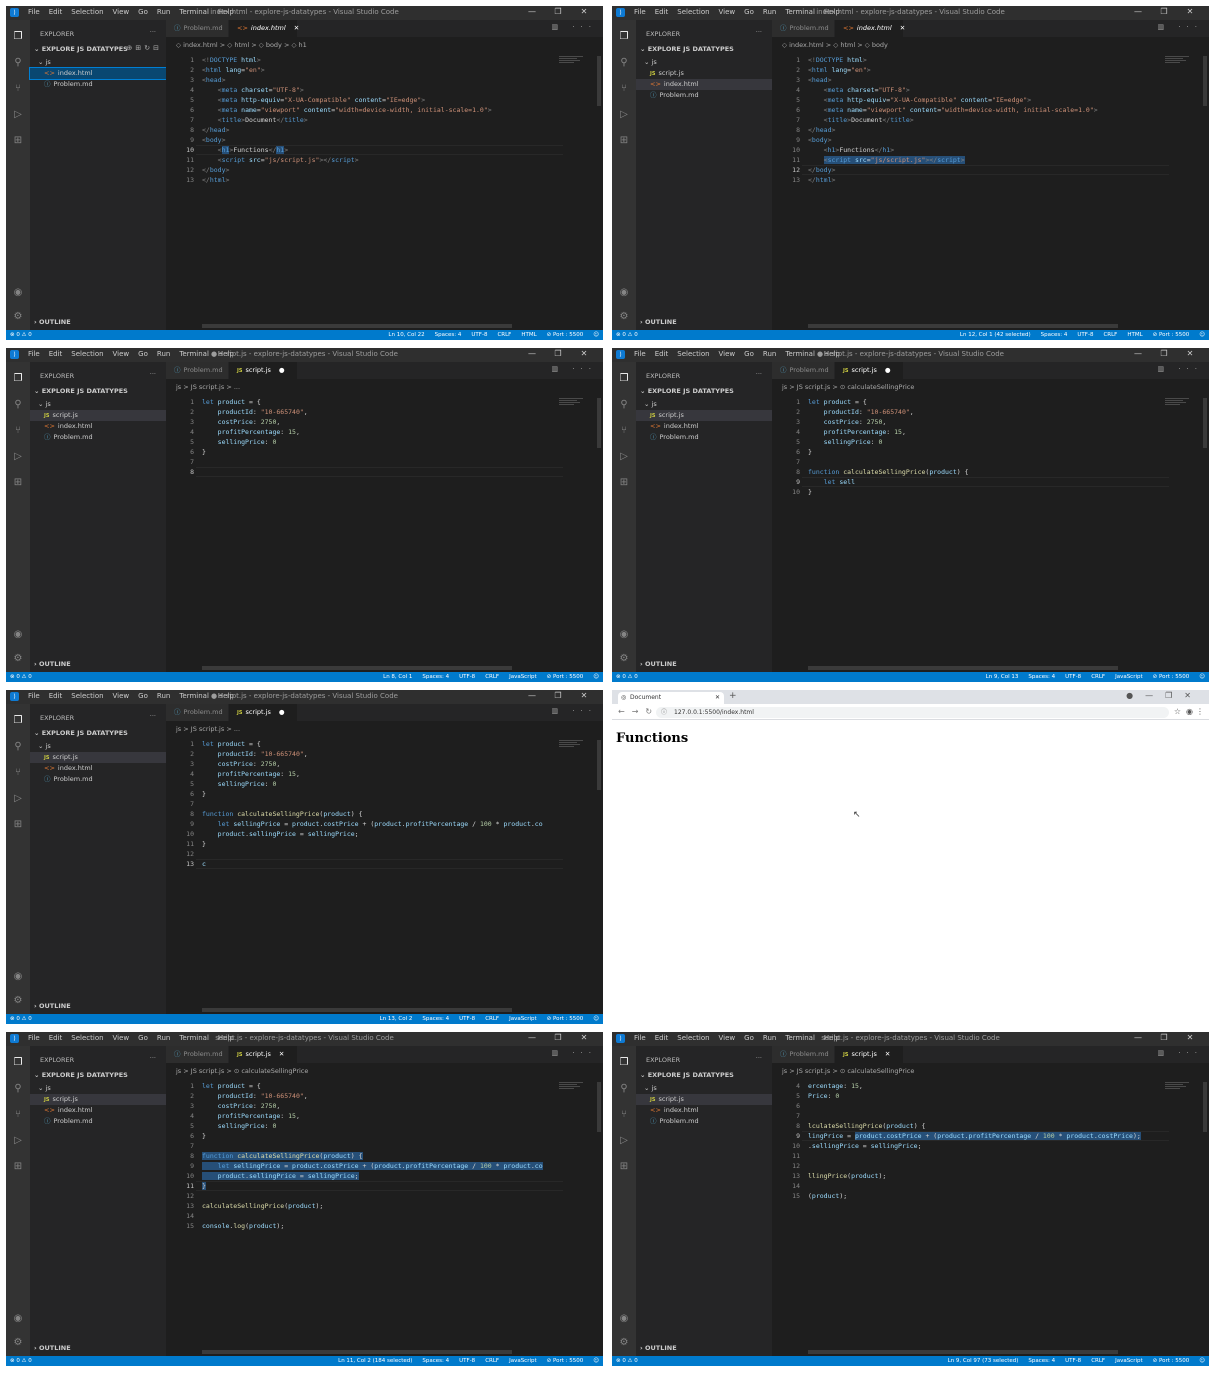 The height and width of the screenshot is (1373, 1215). I want to click on browser-window-controls: ●—❐✕, so click(1164, 695).